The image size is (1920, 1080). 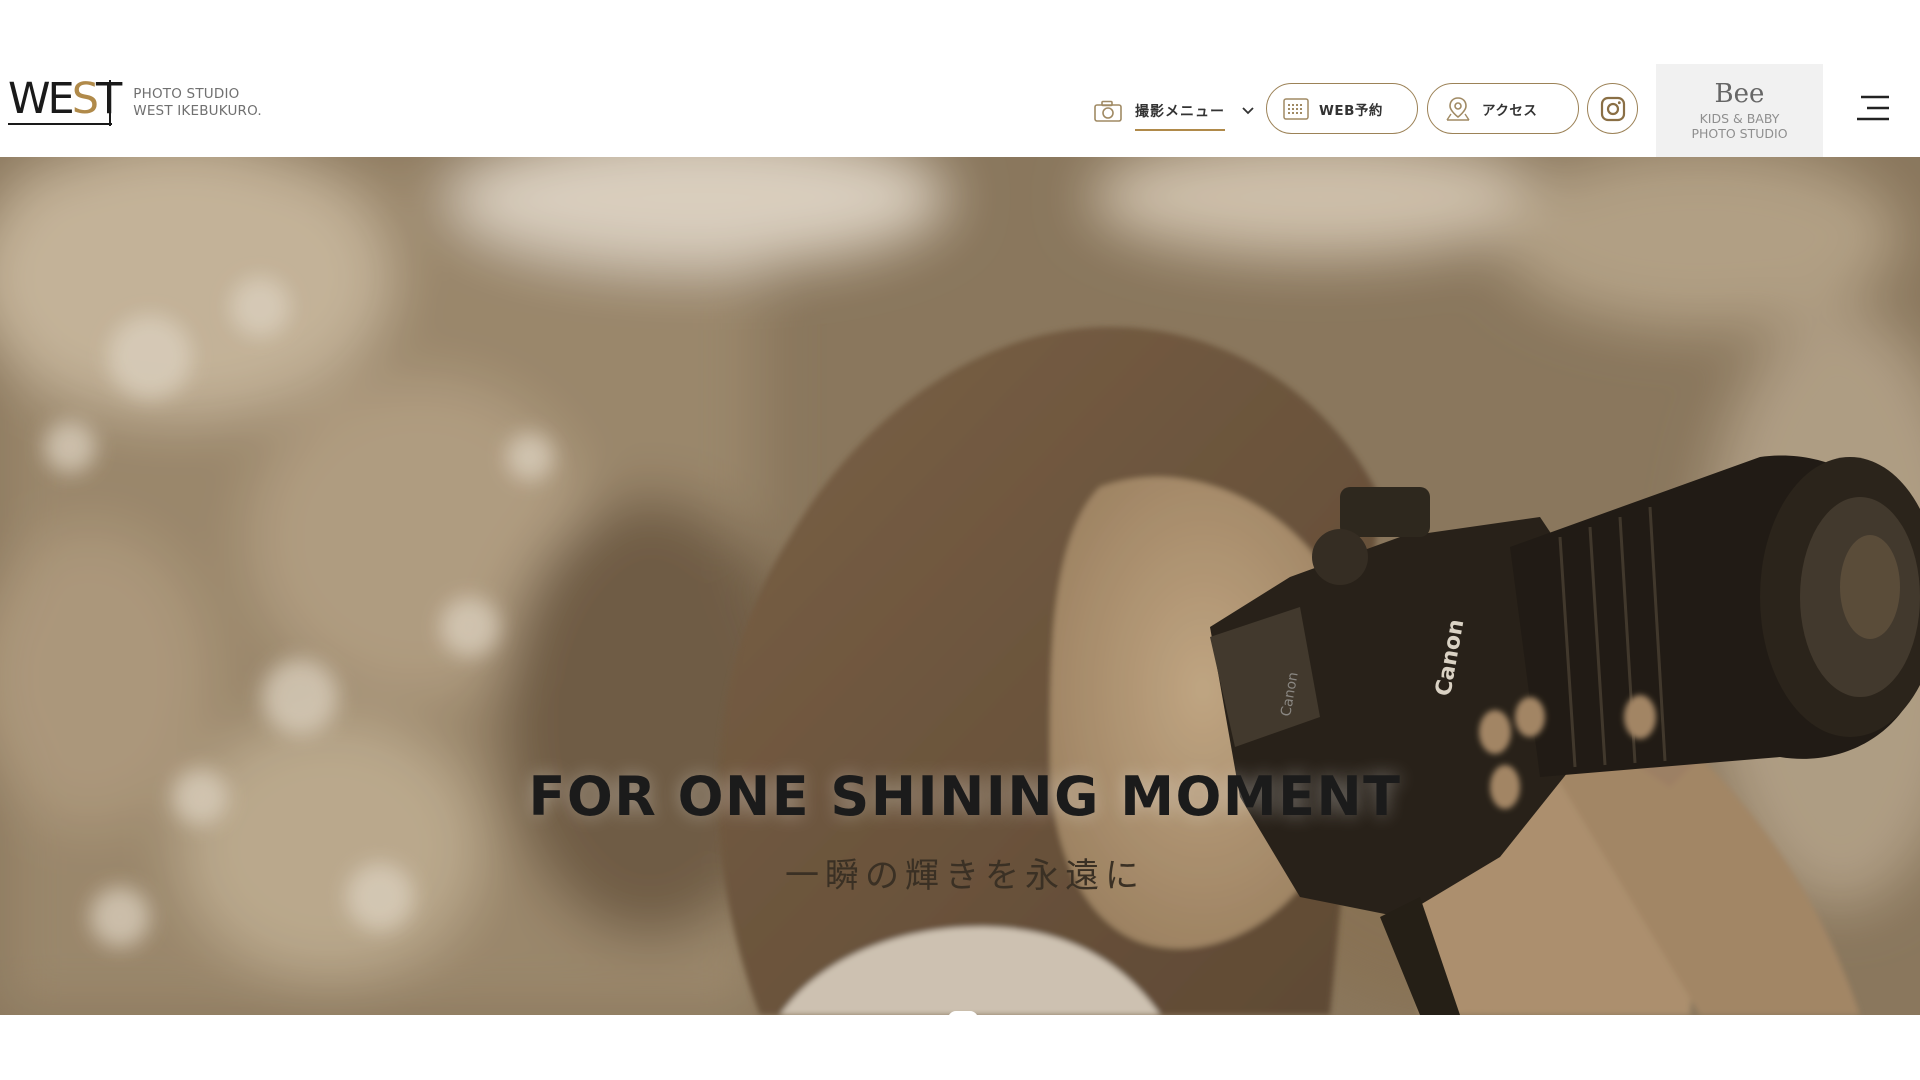 What do you see at coordinates (960, 110) in the screenshot?
I see `site-header: WEST PHOTO STUDIO WEST IKEBUKURO. 撮影メニュー` at bounding box center [960, 110].